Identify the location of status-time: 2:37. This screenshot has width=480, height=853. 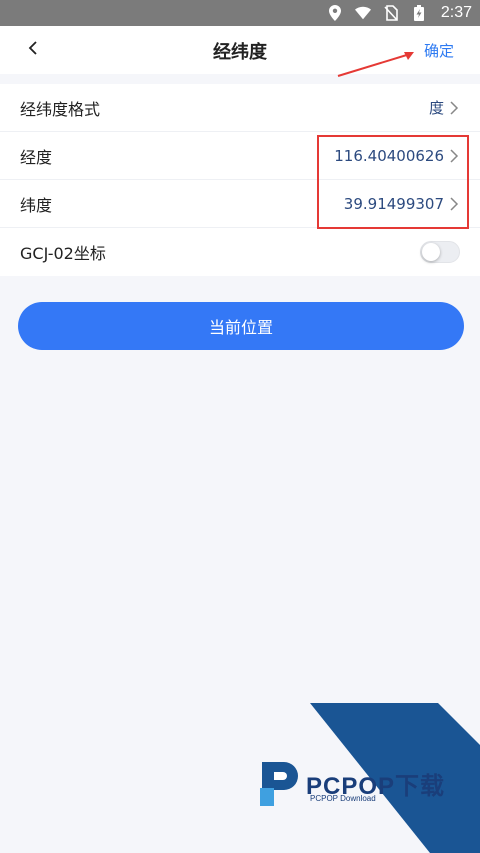
(456, 12).